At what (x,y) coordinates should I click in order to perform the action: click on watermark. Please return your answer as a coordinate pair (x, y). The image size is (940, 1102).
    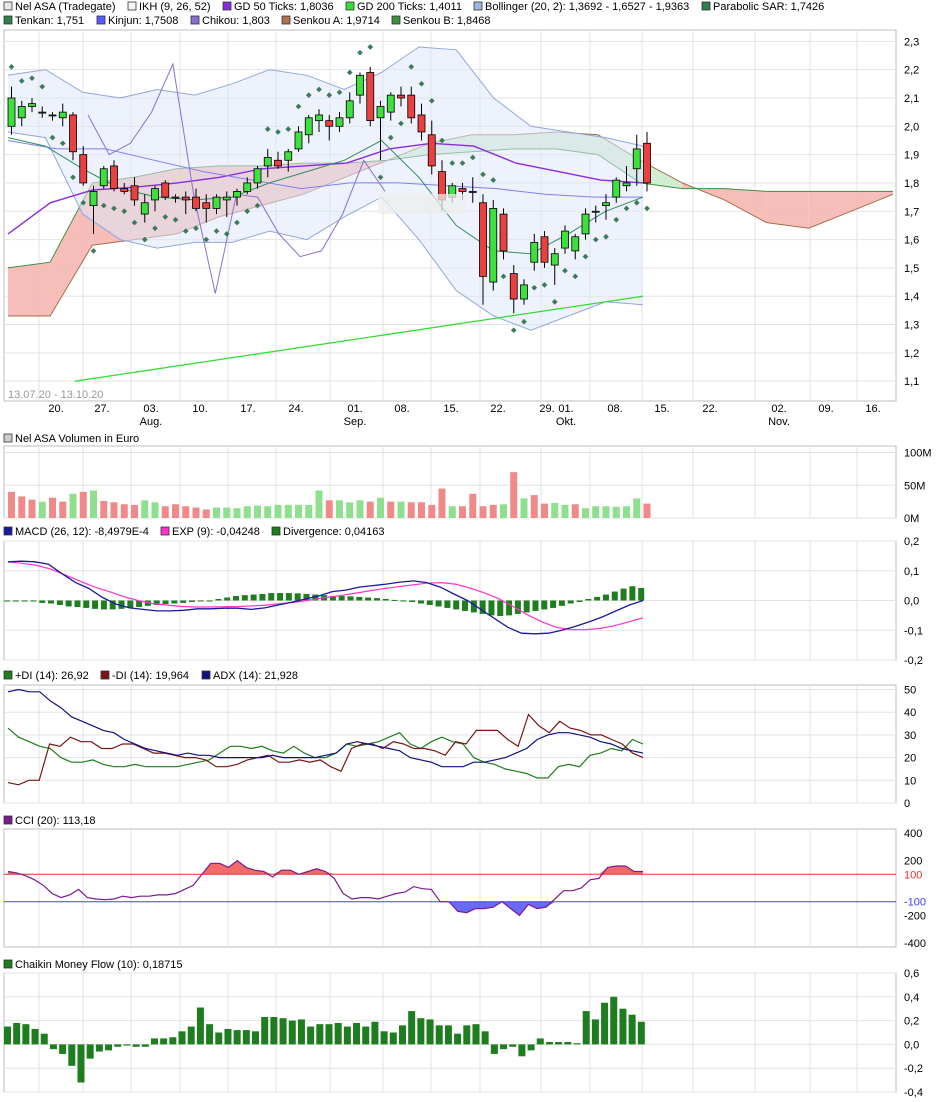
    Looking at the image, I should click on (422, 204).